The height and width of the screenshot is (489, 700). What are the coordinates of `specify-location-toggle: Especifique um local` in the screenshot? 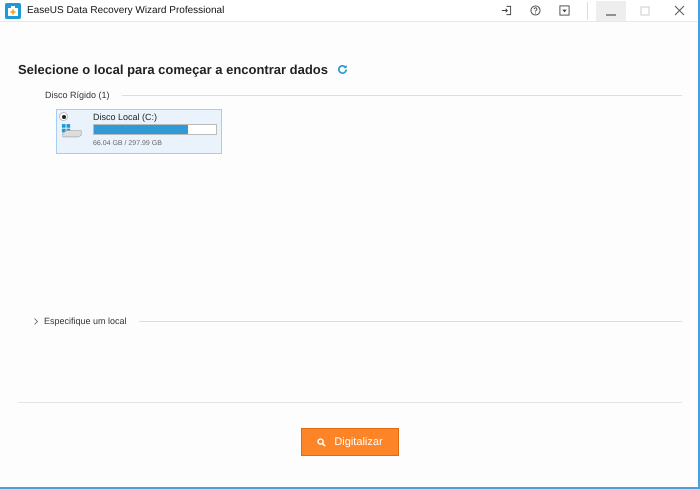 It's located at (80, 321).